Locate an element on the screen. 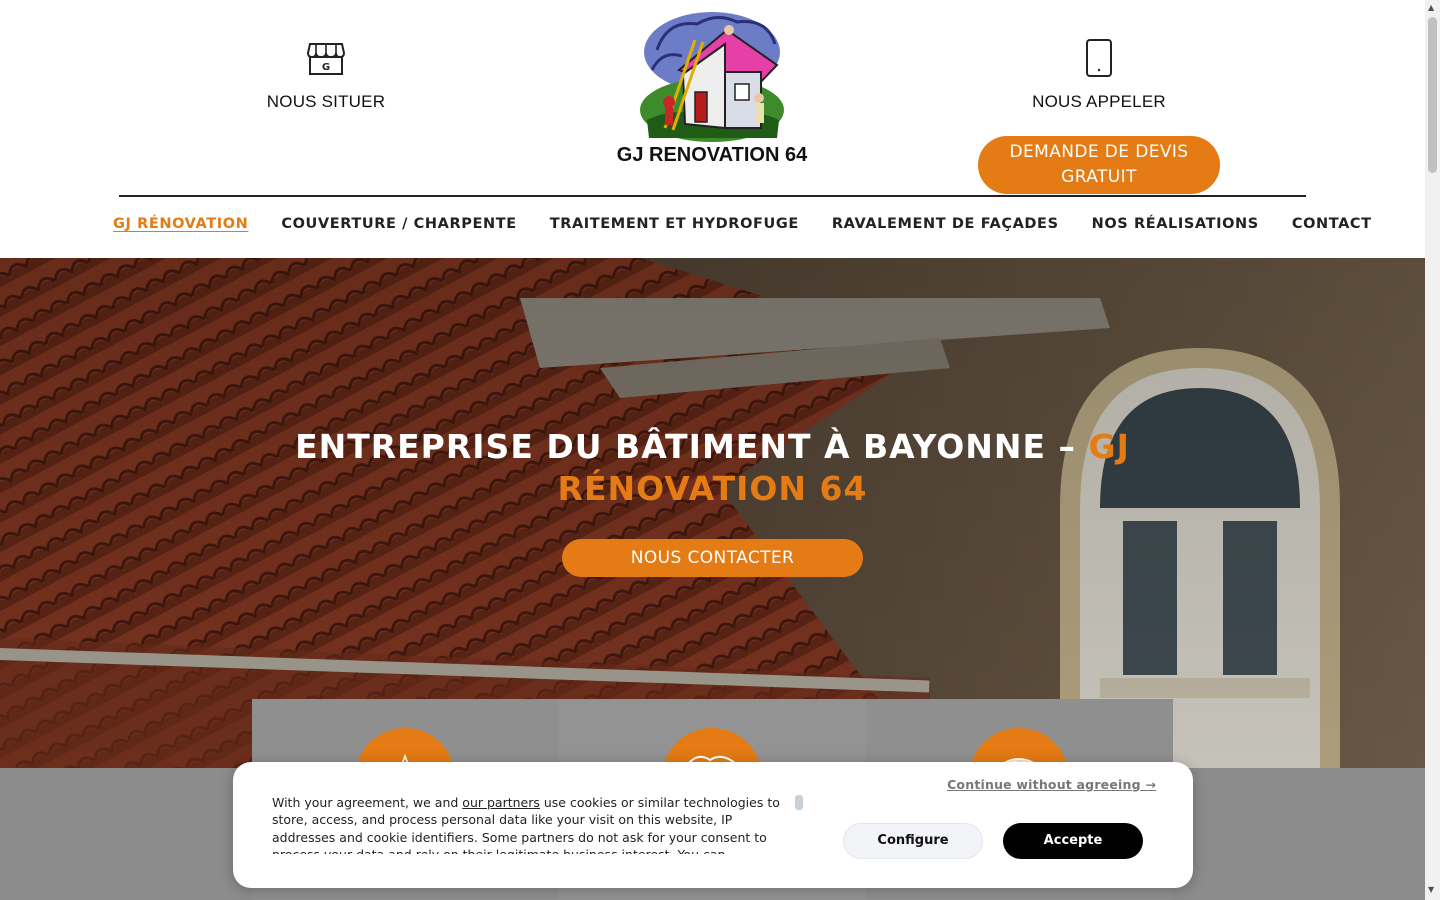 The height and width of the screenshot is (900, 1440). nav-item-contact: CONTACT is located at coordinates (1332, 228).